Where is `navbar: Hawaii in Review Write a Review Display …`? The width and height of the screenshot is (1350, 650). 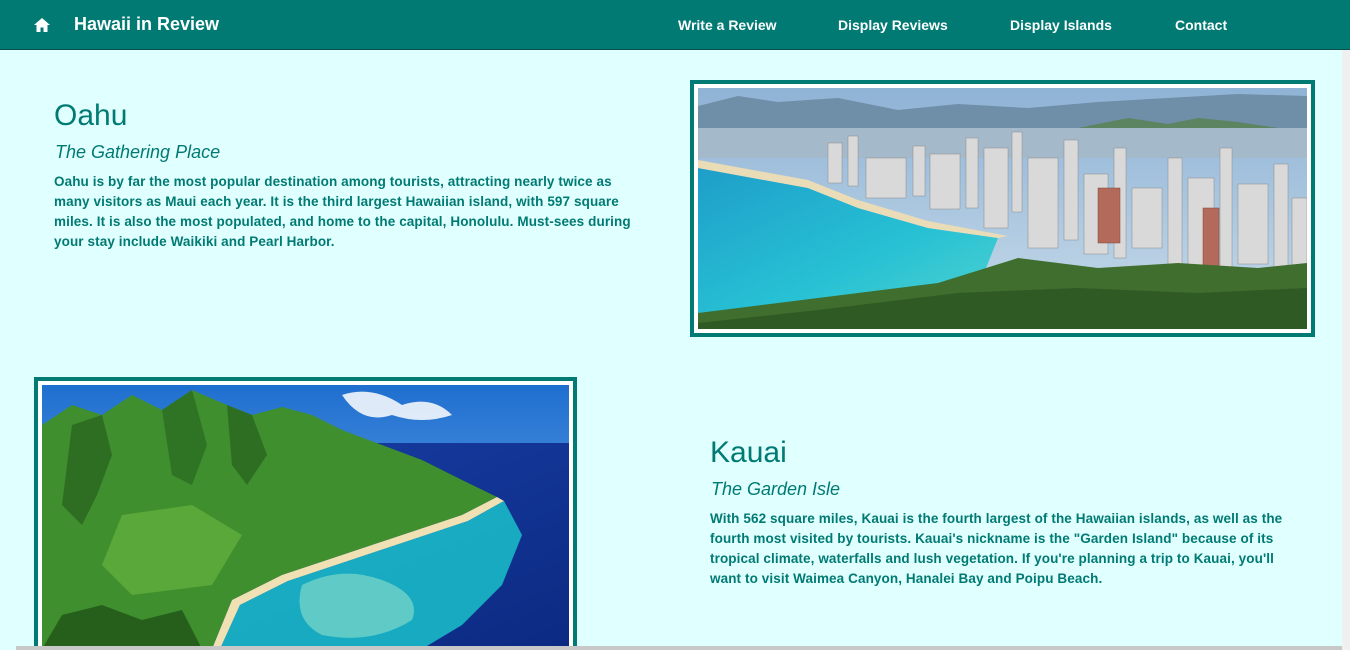 navbar: Hawaii in Review Write a Review Display … is located at coordinates (675, 25).